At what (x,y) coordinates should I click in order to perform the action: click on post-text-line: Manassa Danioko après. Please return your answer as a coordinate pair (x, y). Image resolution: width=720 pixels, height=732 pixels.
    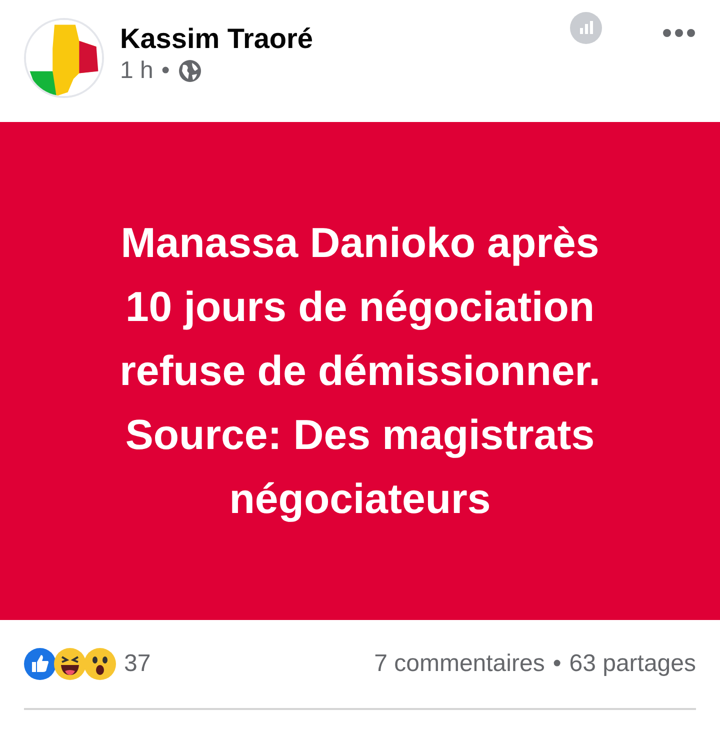
    Looking at the image, I should click on (360, 242).